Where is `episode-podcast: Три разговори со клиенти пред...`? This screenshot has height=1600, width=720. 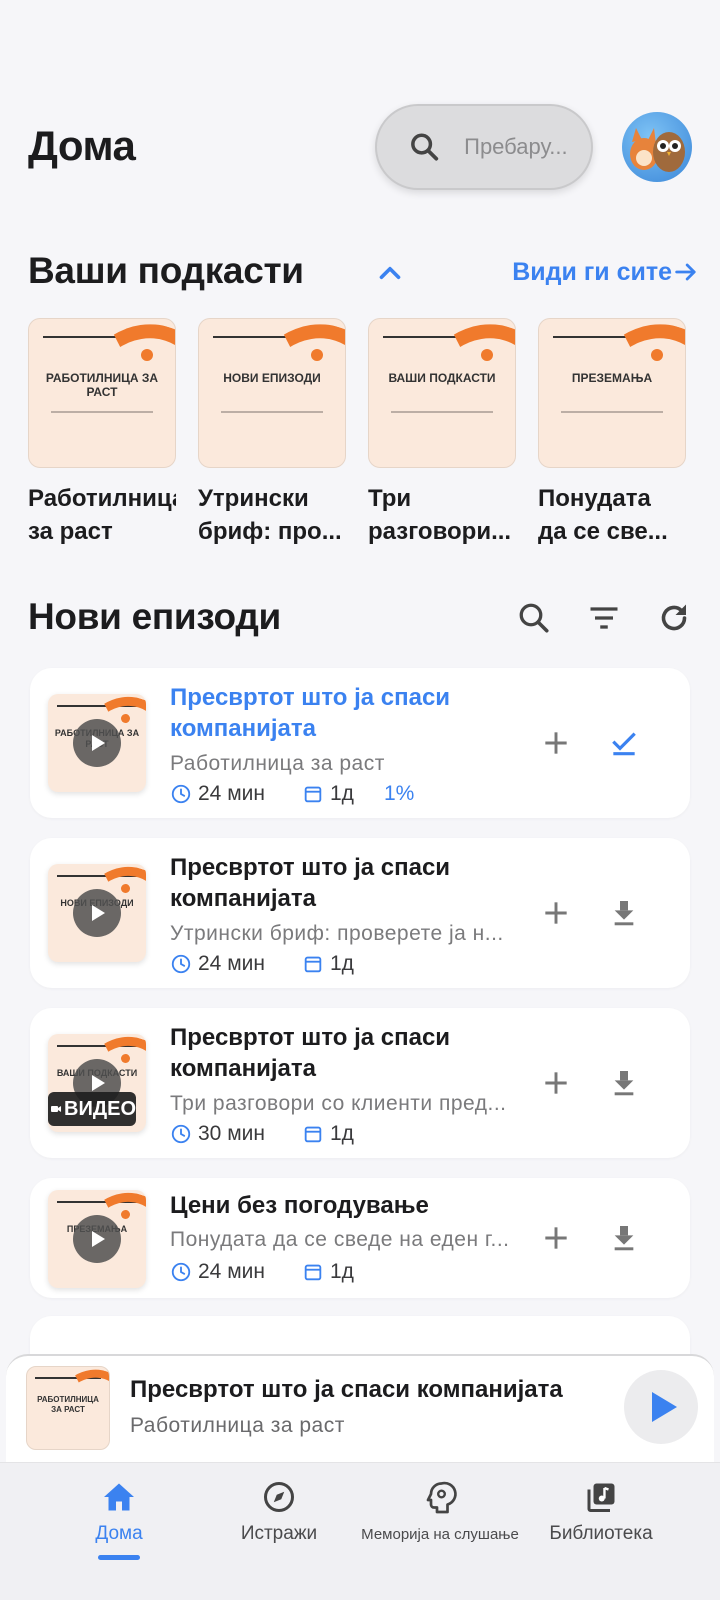
episode-podcast: Три разговори со клиенти пред... is located at coordinates (338, 1103).